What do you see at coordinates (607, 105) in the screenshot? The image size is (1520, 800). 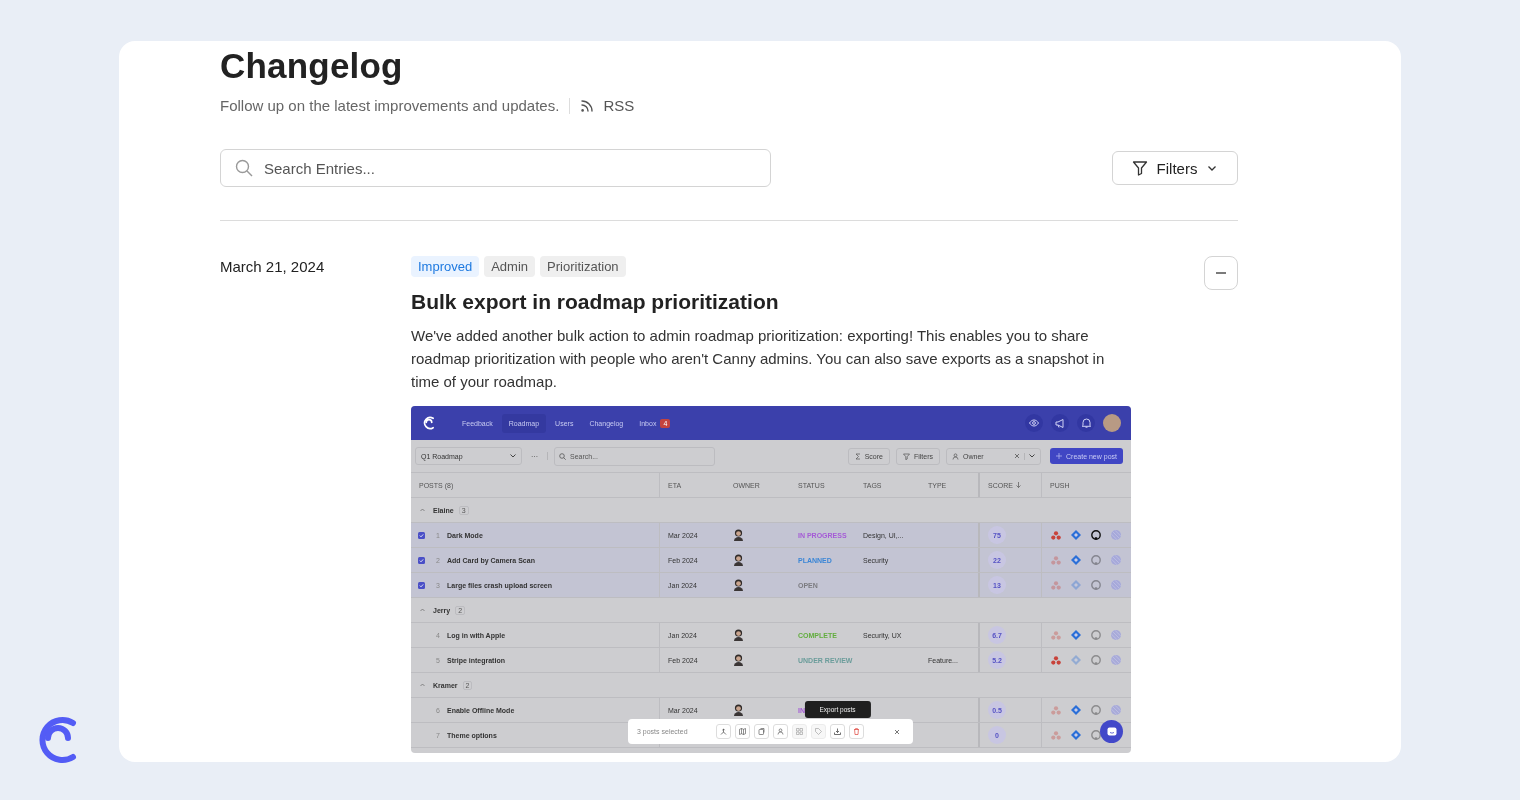 I see `rss-link: RSS` at bounding box center [607, 105].